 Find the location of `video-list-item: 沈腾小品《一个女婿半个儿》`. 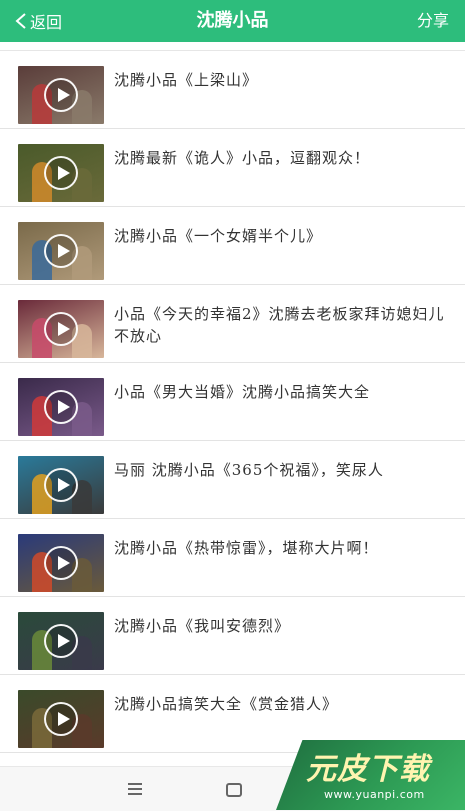

video-list-item: 沈腾小品《一个女婿半个儿》 is located at coordinates (232, 246).